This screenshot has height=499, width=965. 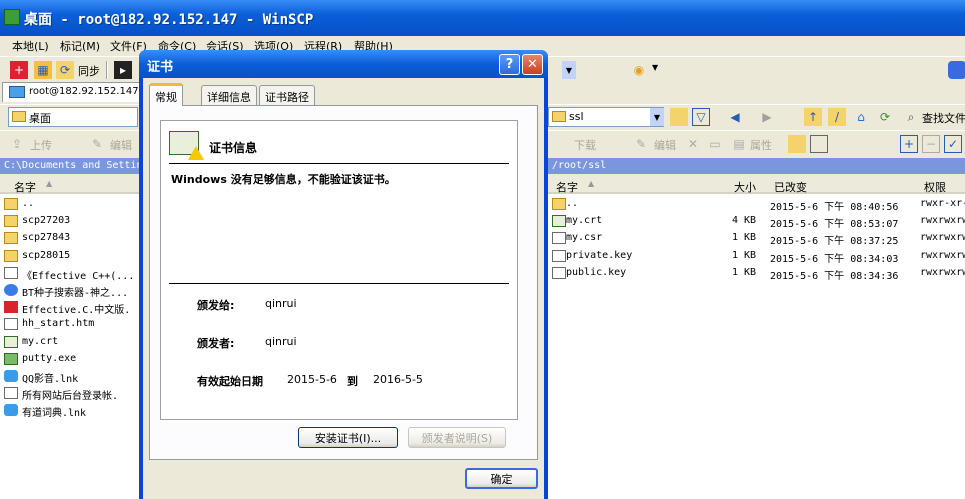 I want to click on new-file-icon, so click(x=819, y=144).